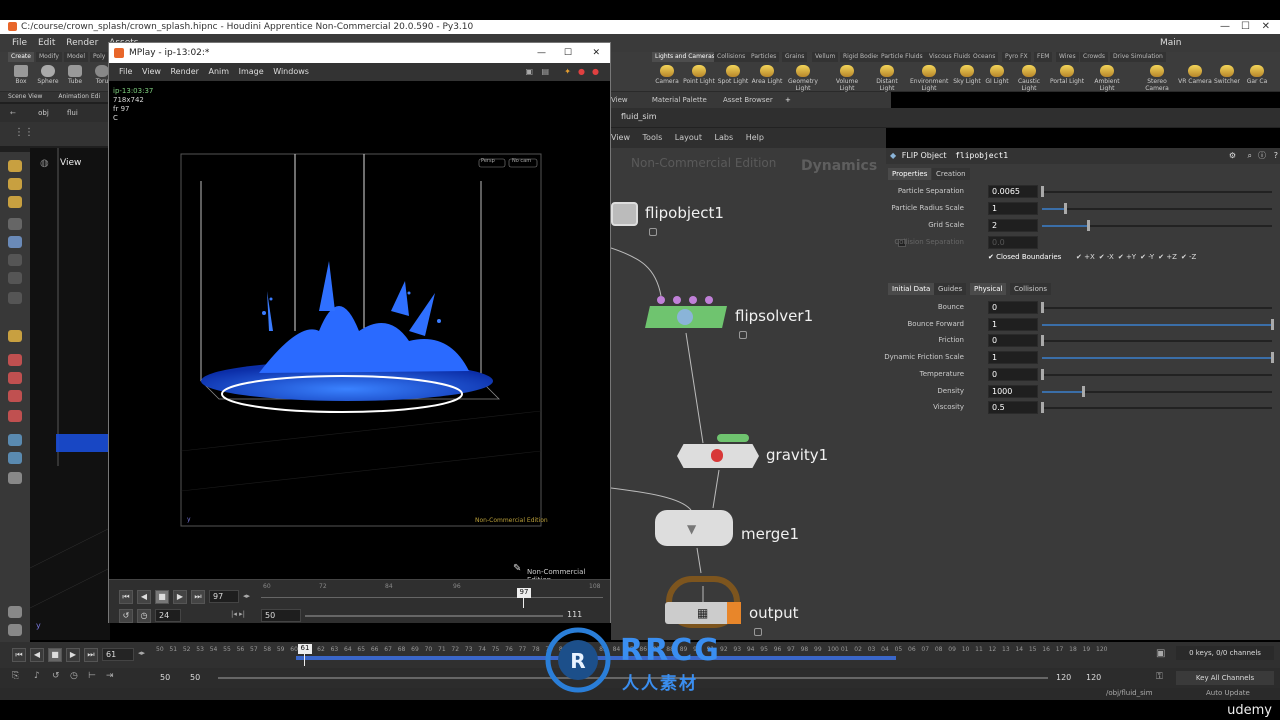 The image size is (1280, 720). What do you see at coordinates (595, 72) in the screenshot?
I see `record-icon: ●` at bounding box center [595, 72].